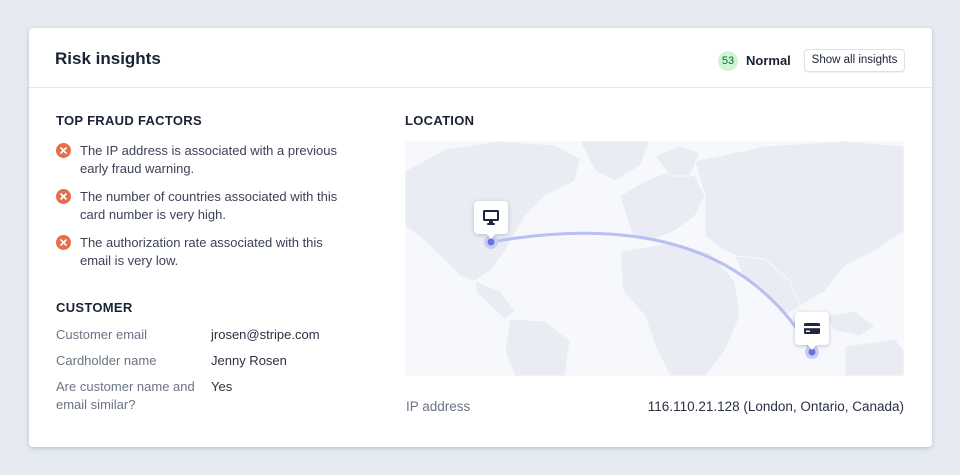 The width and height of the screenshot is (960, 475). What do you see at coordinates (249, 360) in the screenshot?
I see `cardholder-name-value: Jenny Rosen` at bounding box center [249, 360].